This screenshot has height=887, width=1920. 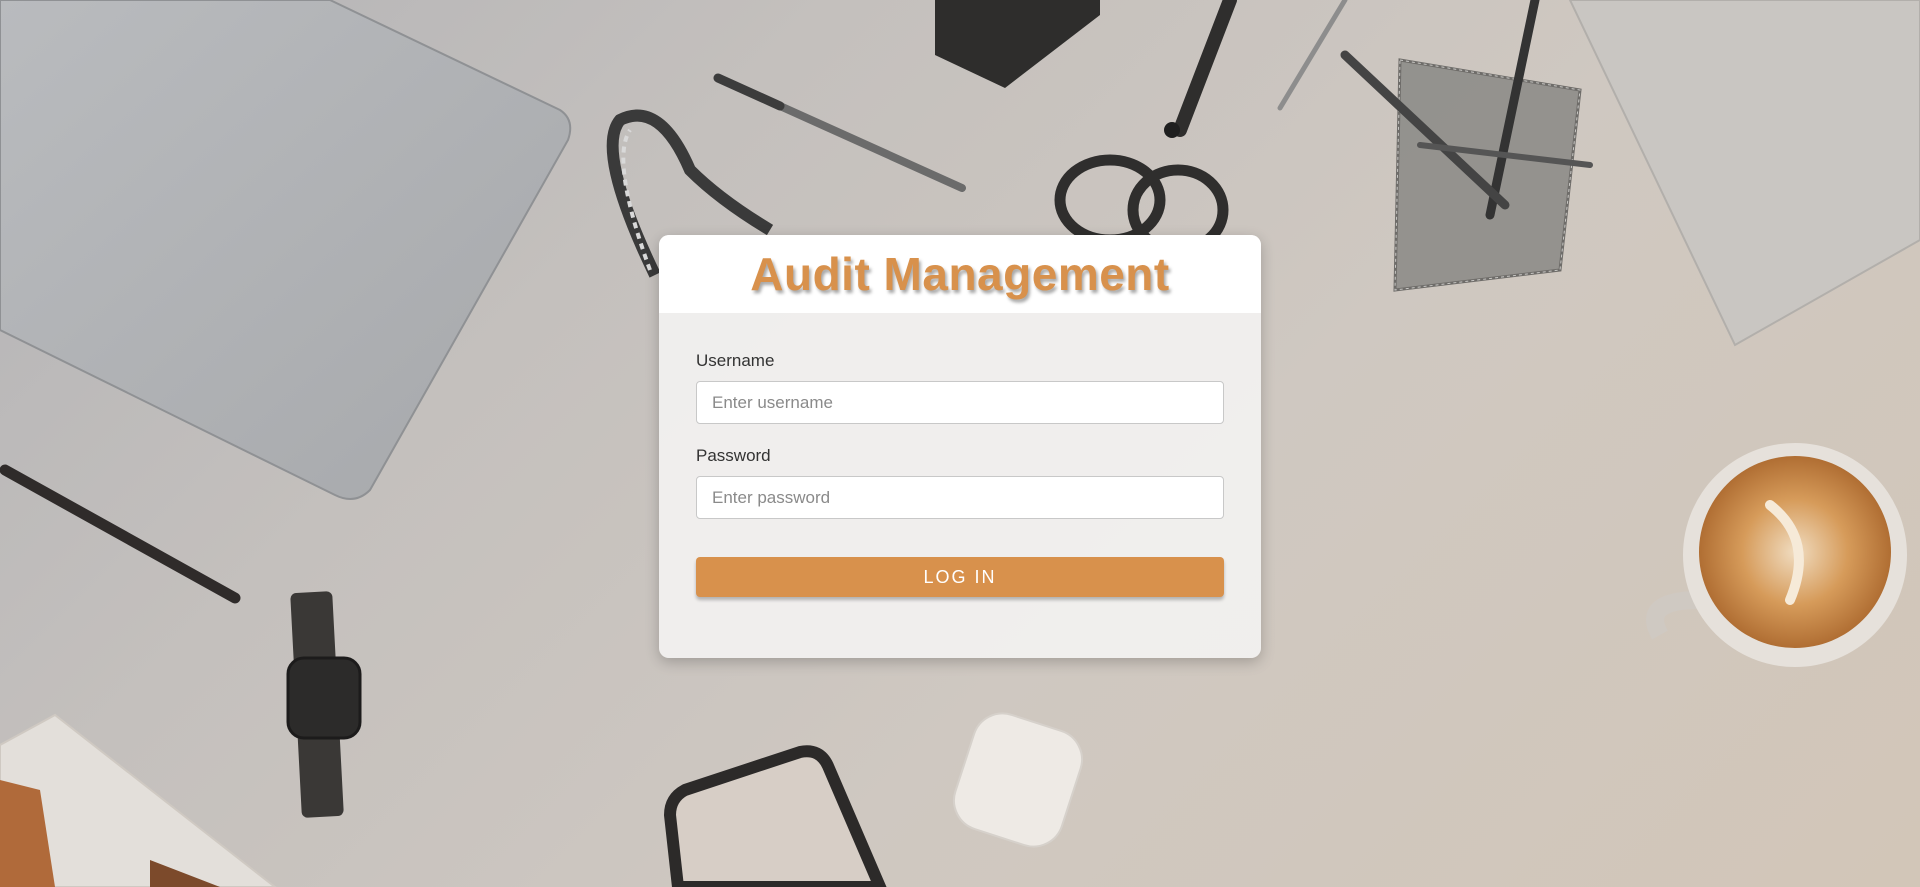 What do you see at coordinates (138, 800) in the screenshot?
I see `magazine-icon` at bounding box center [138, 800].